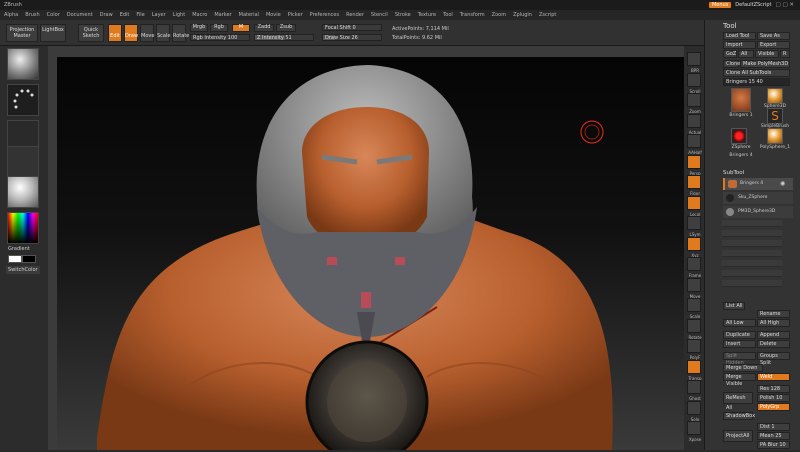 This screenshot has height=452, width=800. I want to click on export-button: Export, so click(773, 45).